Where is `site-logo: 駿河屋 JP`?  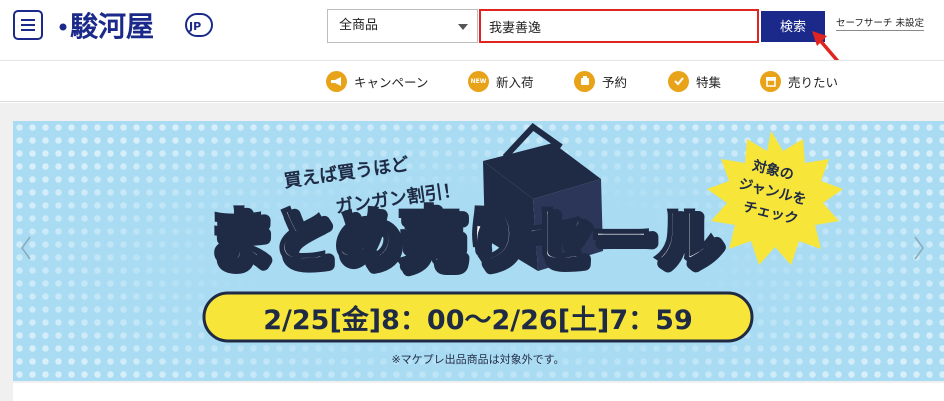
site-logo: 駿河屋 JP is located at coordinates (136, 24).